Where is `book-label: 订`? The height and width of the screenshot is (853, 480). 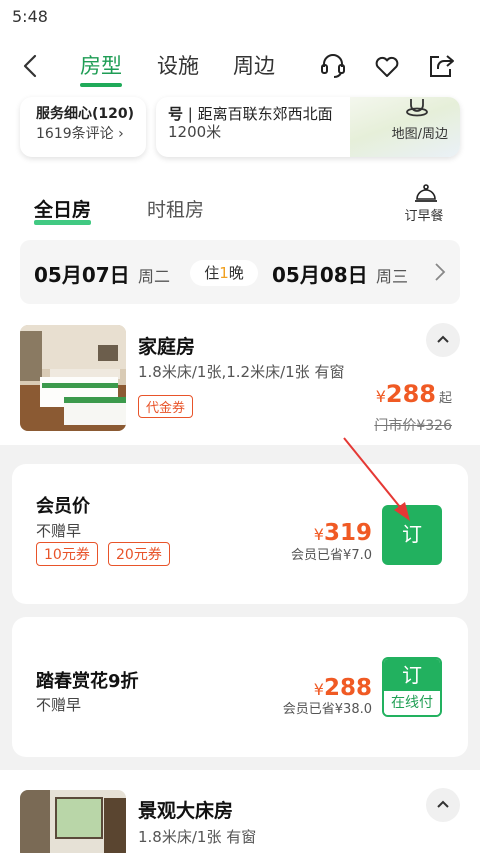 book-label: 订 is located at coordinates (412, 675).